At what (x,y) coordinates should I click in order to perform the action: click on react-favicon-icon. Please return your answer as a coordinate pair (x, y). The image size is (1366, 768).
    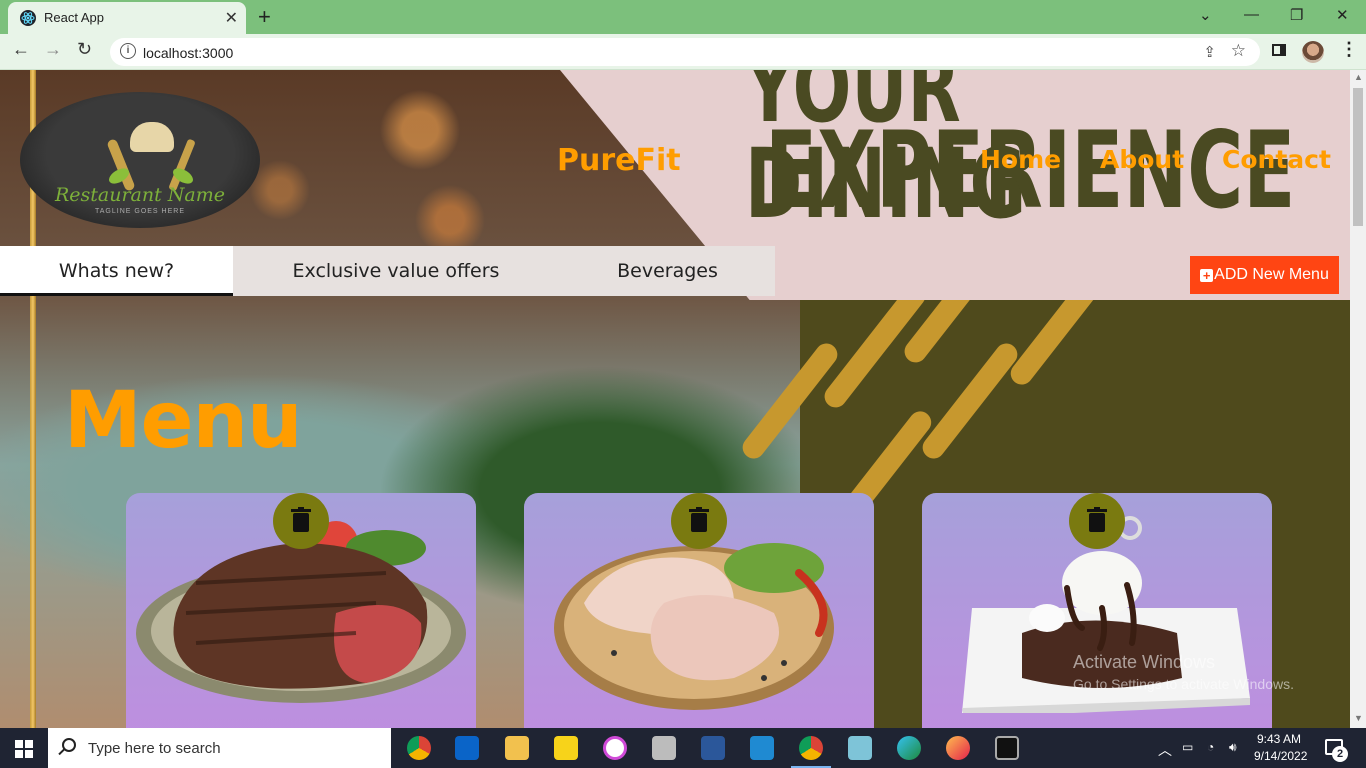
    Looking at the image, I should click on (28, 18).